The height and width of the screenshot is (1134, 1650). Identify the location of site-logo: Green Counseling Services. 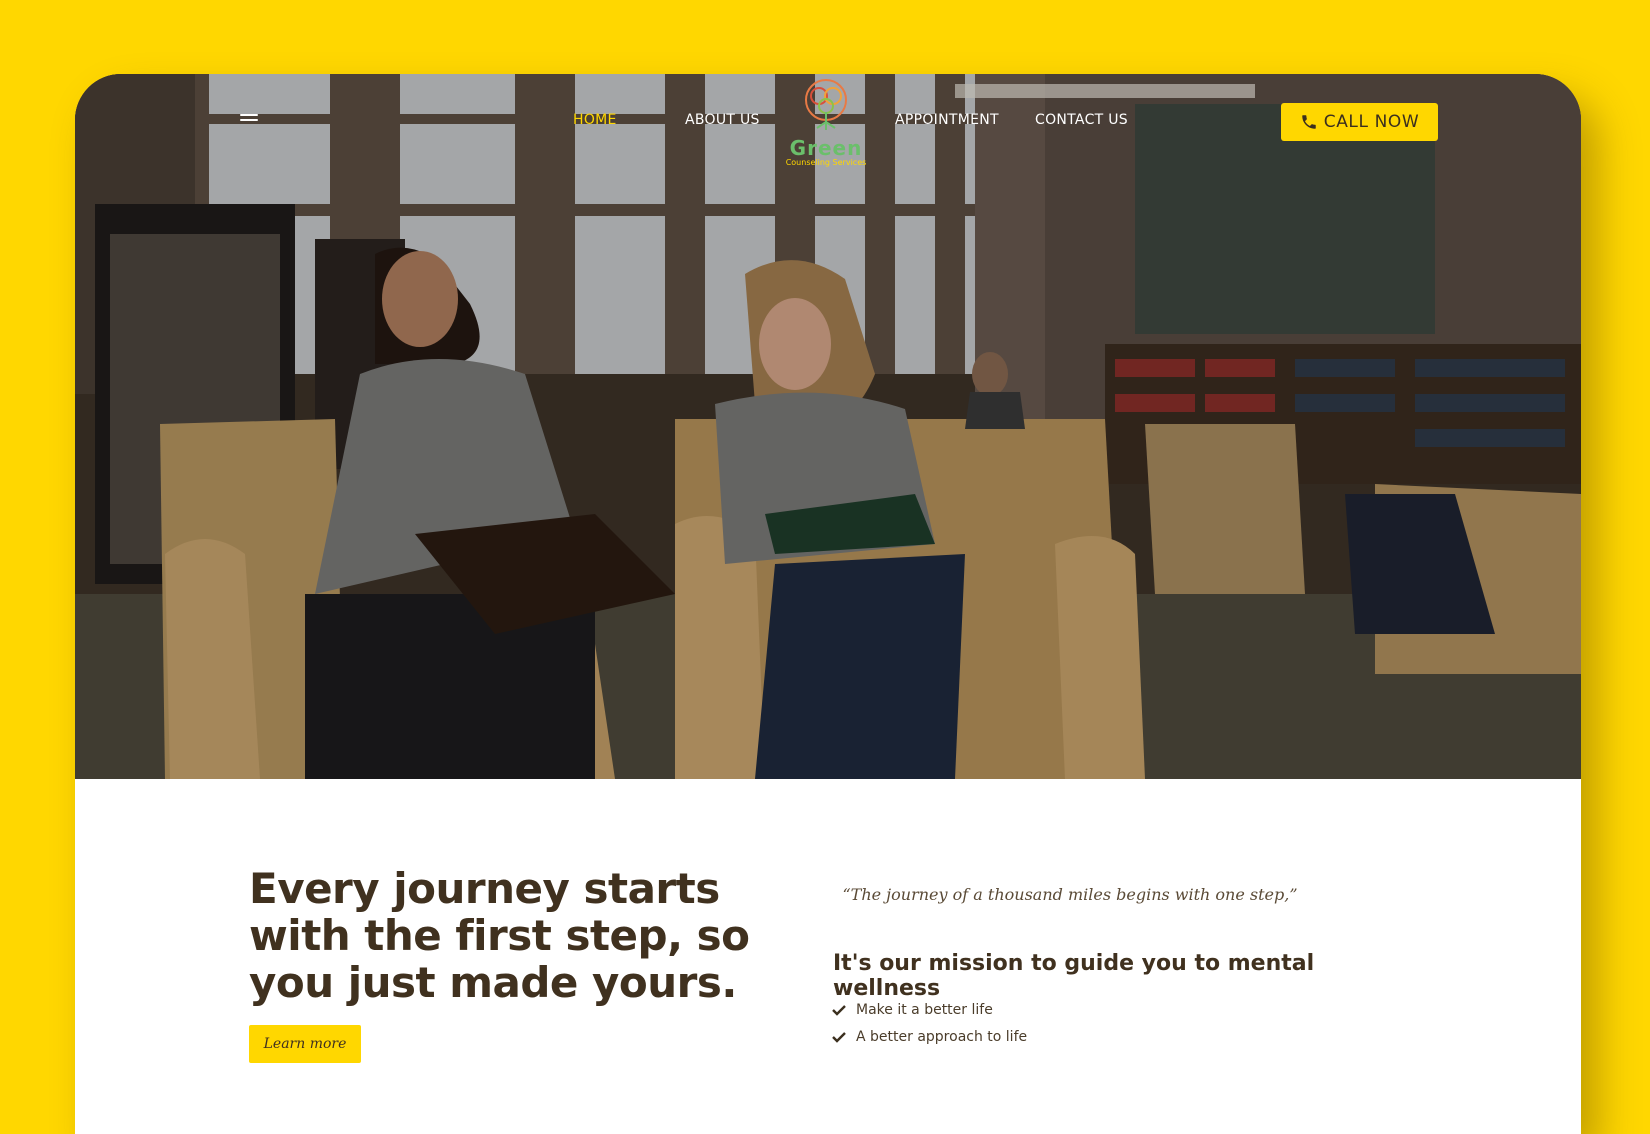
(826, 123).